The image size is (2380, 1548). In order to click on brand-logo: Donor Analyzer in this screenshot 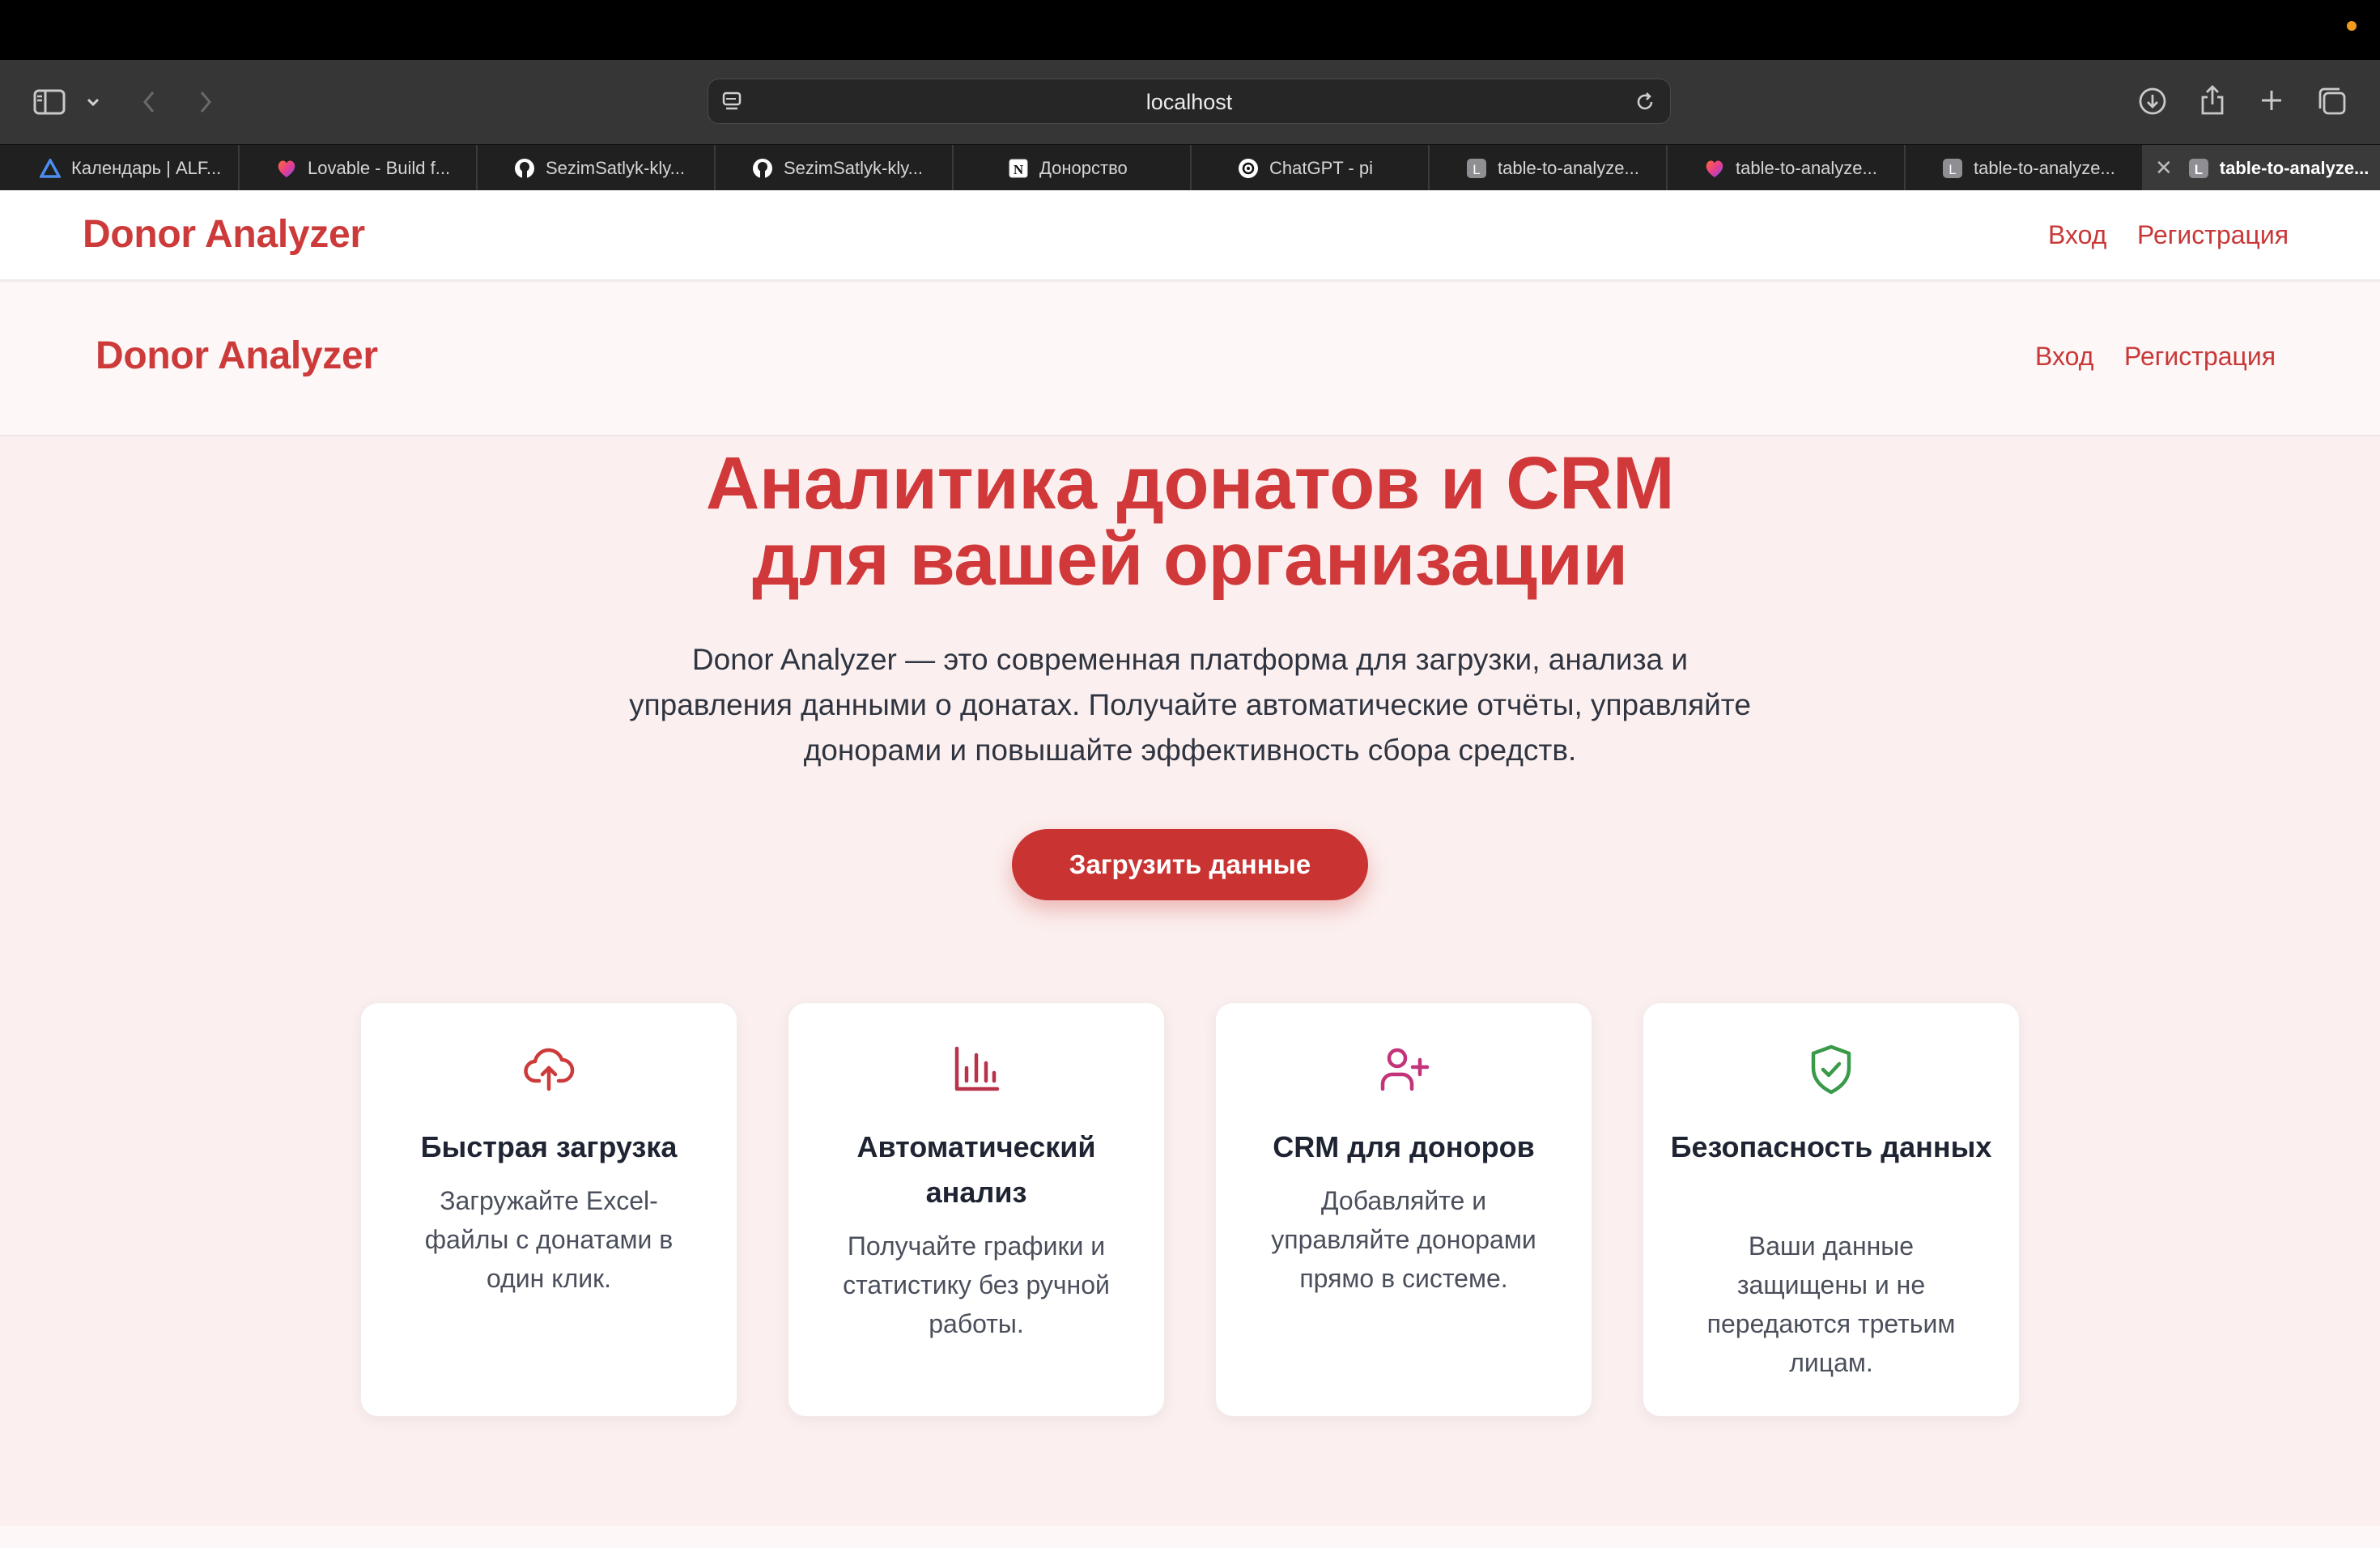, I will do `click(224, 235)`.